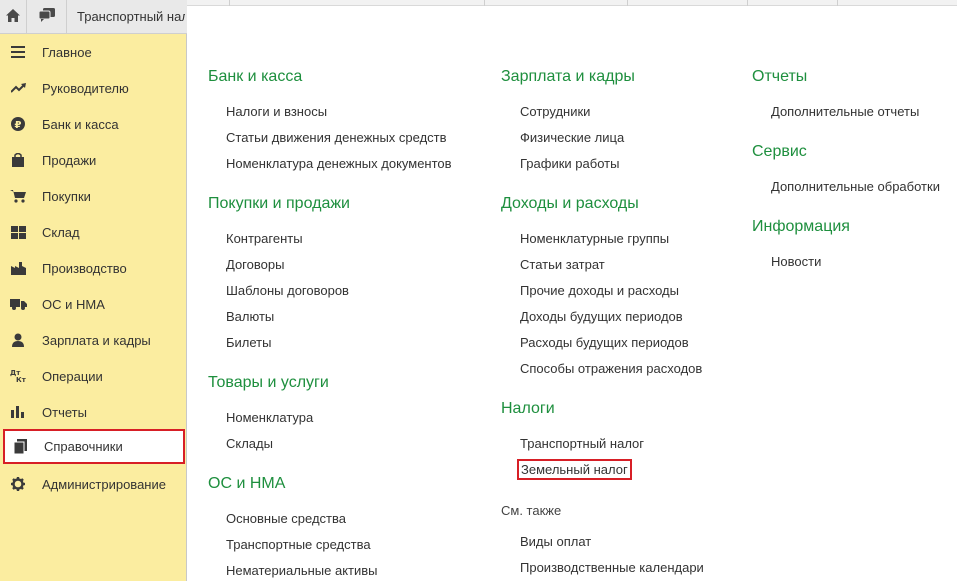  Describe the element at coordinates (612, 567) in the screenshot. I see `link-production-calendars: Производственные календари` at that location.